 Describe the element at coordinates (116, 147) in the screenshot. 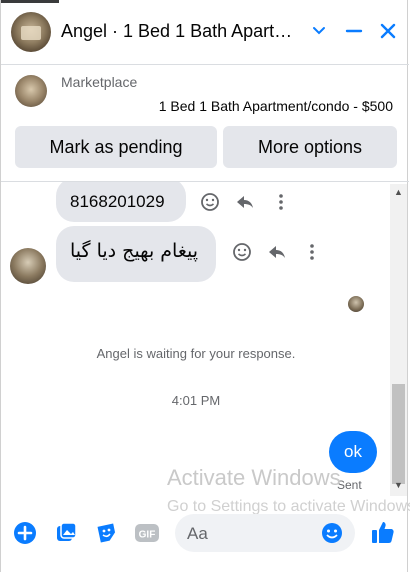

I see `mark-as-pending-button: Mark as pending` at that location.